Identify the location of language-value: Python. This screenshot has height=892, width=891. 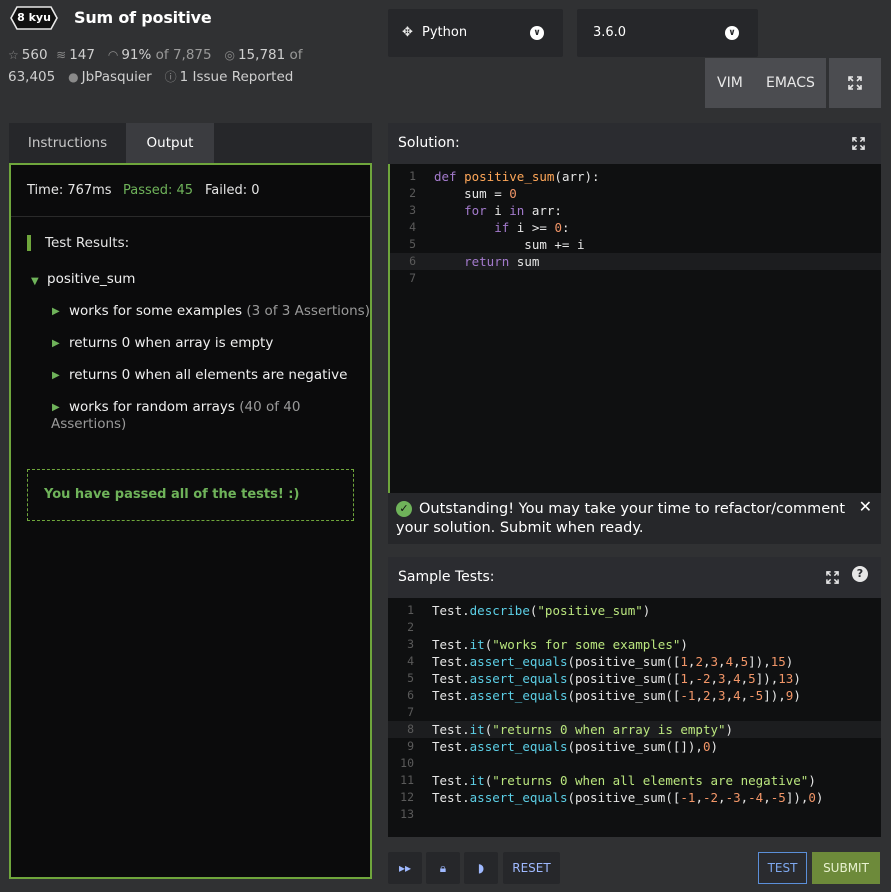
(445, 32).